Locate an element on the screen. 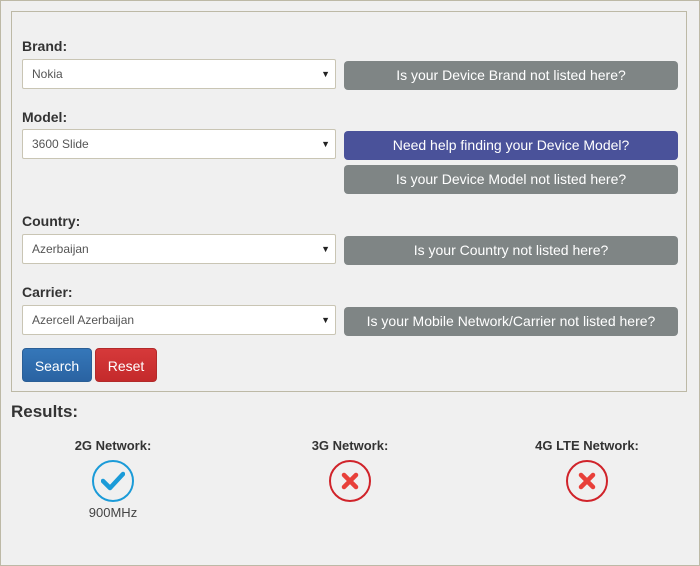 The width and height of the screenshot is (700, 566). find-model-help-button: Need help finding your Device Model? is located at coordinates (511, 145).